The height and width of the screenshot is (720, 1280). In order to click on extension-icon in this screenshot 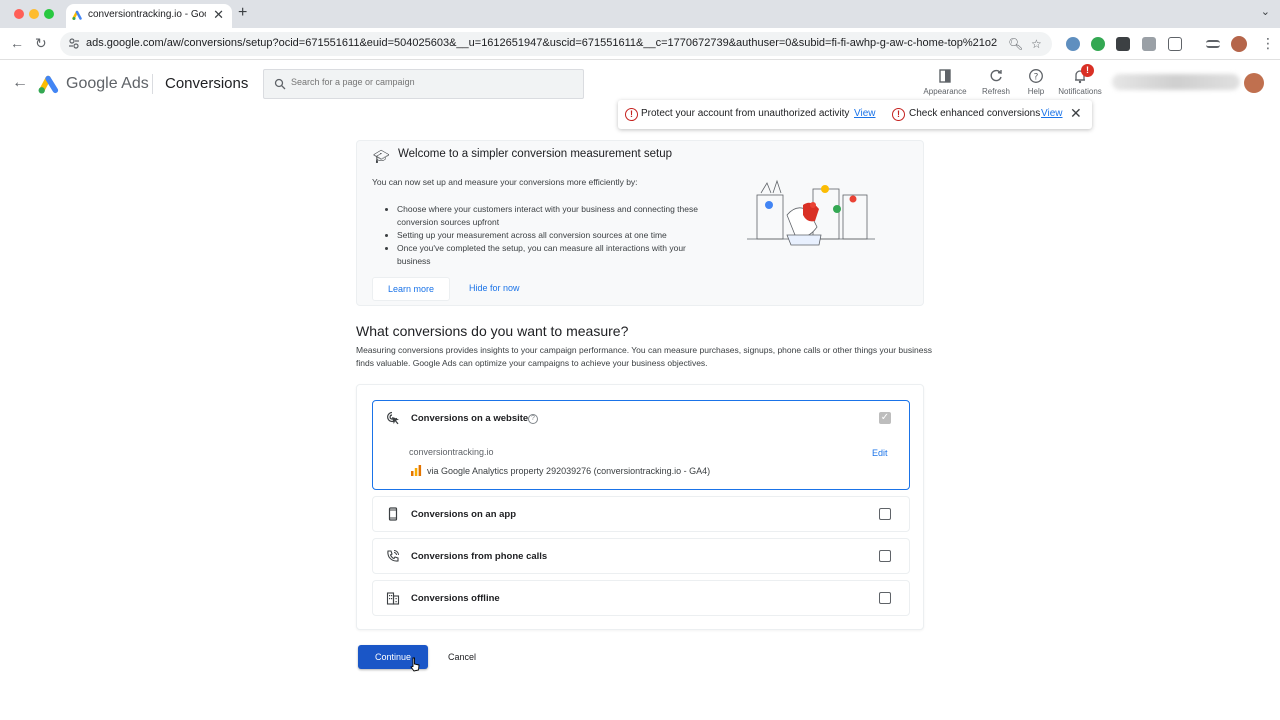, I will do `click(1073, 44)`.